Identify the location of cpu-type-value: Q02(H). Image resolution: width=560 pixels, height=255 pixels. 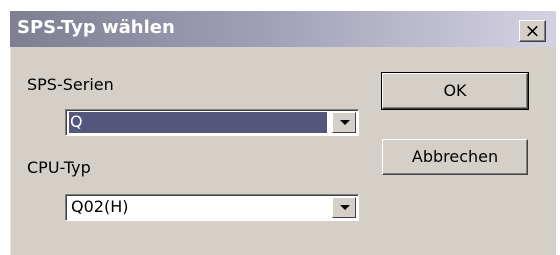
(100, 206).